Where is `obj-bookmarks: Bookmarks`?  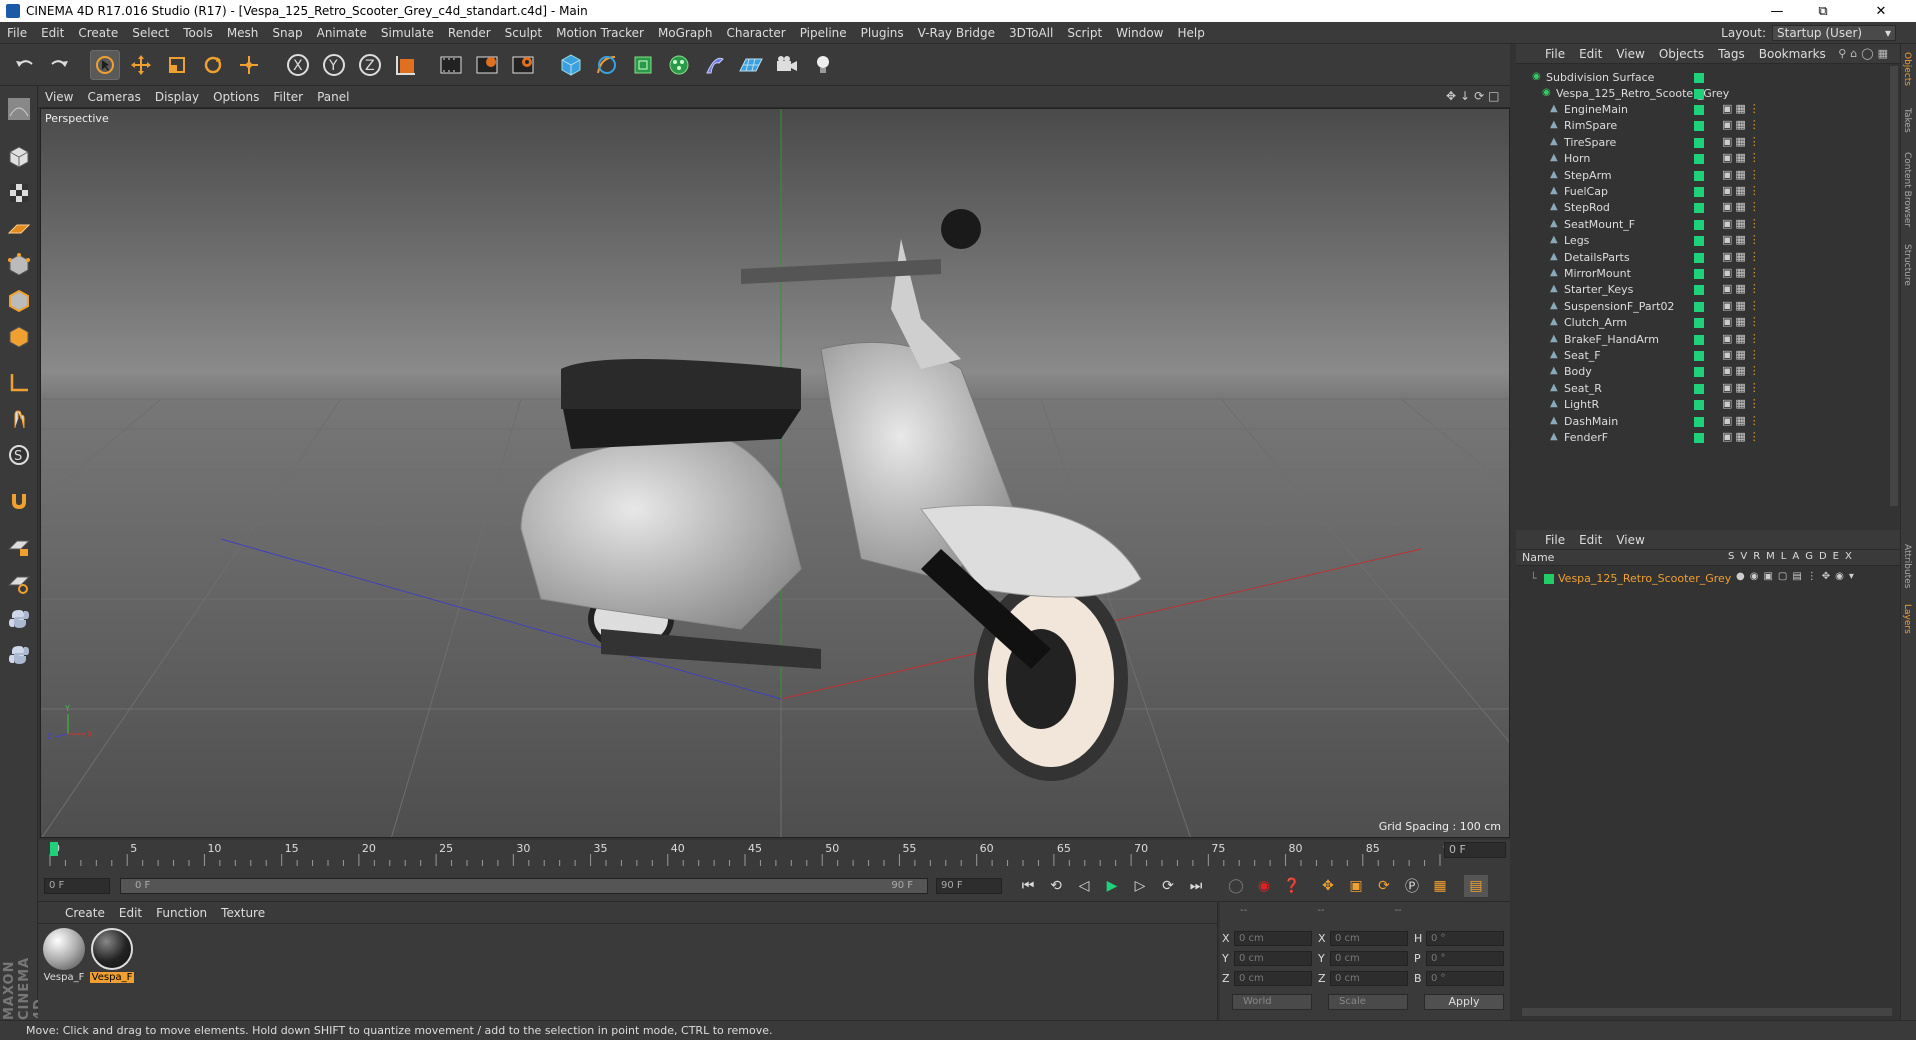 obj-bookmarks: Bookmarks is located at coordinates (1792, 54).